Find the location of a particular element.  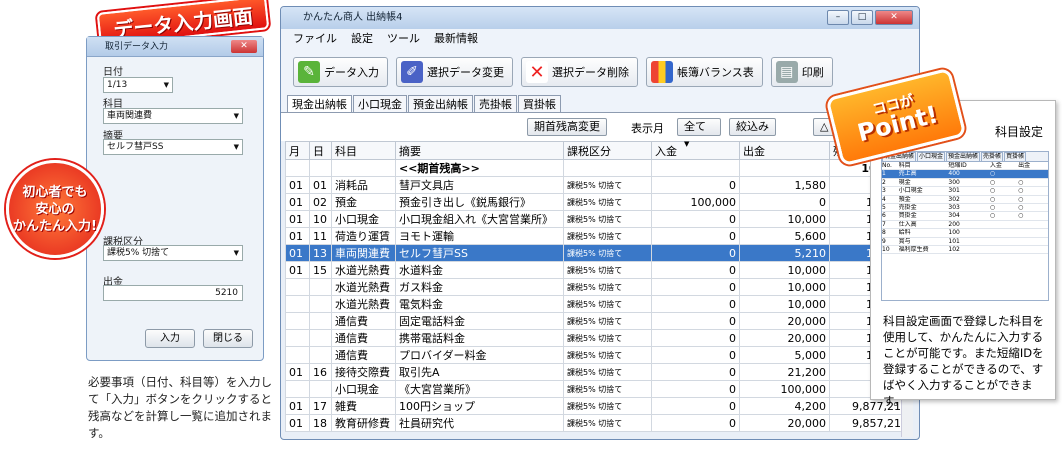

table-row: 通信費プロバイダー料金課税5% 切捨て05,00010,002, is located at coordinates (598, 355).